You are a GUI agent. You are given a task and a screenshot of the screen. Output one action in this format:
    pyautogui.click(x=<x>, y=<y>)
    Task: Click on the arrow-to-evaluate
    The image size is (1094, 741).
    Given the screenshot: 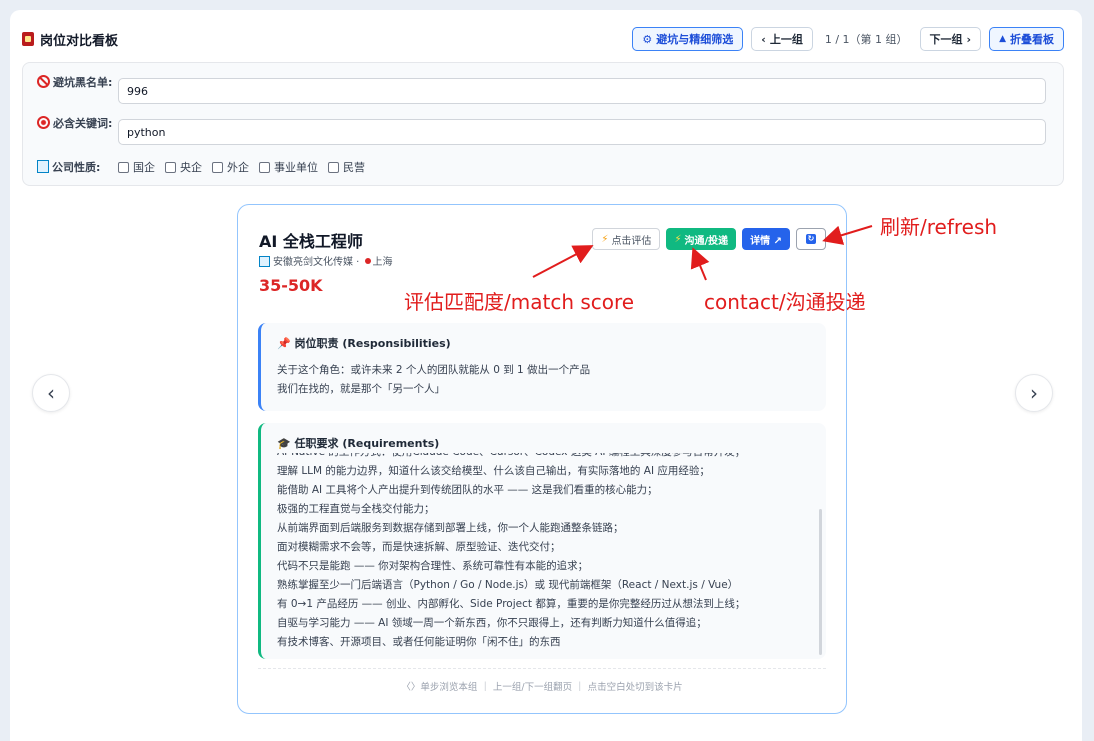 What is the action you would take?
    pyautogui.click(x=563, y=261)
    